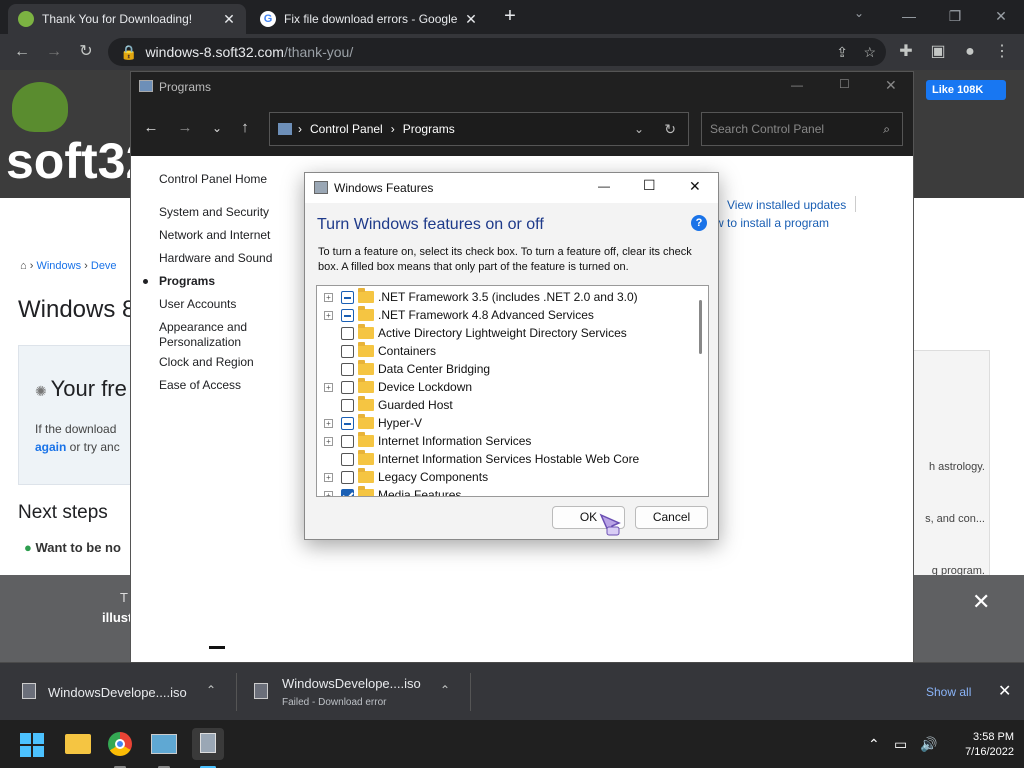 This screenshot has height=768, width=1024. What do you see at coordinates (900, 744) in the screenshot?
I see `network-icon: ▭` at bounding box center [900, 744].